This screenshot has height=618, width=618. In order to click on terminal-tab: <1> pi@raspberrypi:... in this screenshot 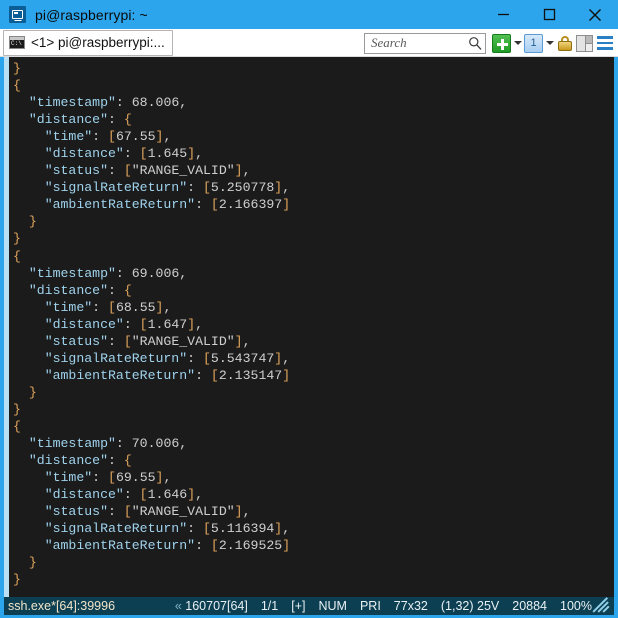, I will do `click(88, 42)`.